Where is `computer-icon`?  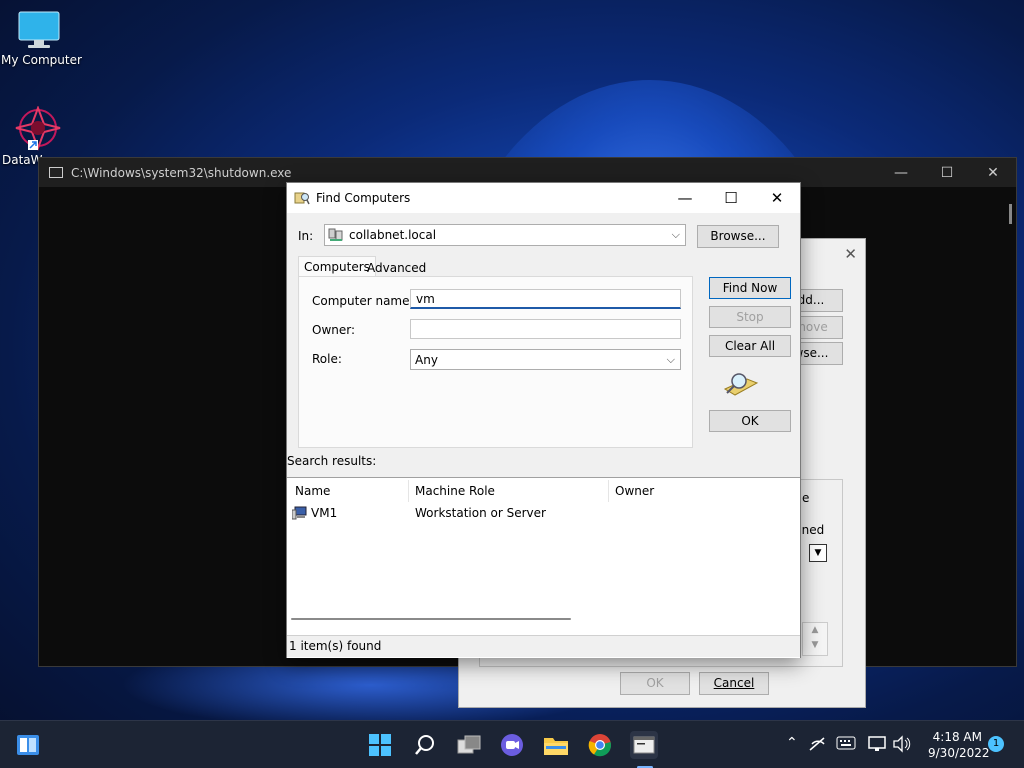 computer-icon is located at coordinates (299, 513).